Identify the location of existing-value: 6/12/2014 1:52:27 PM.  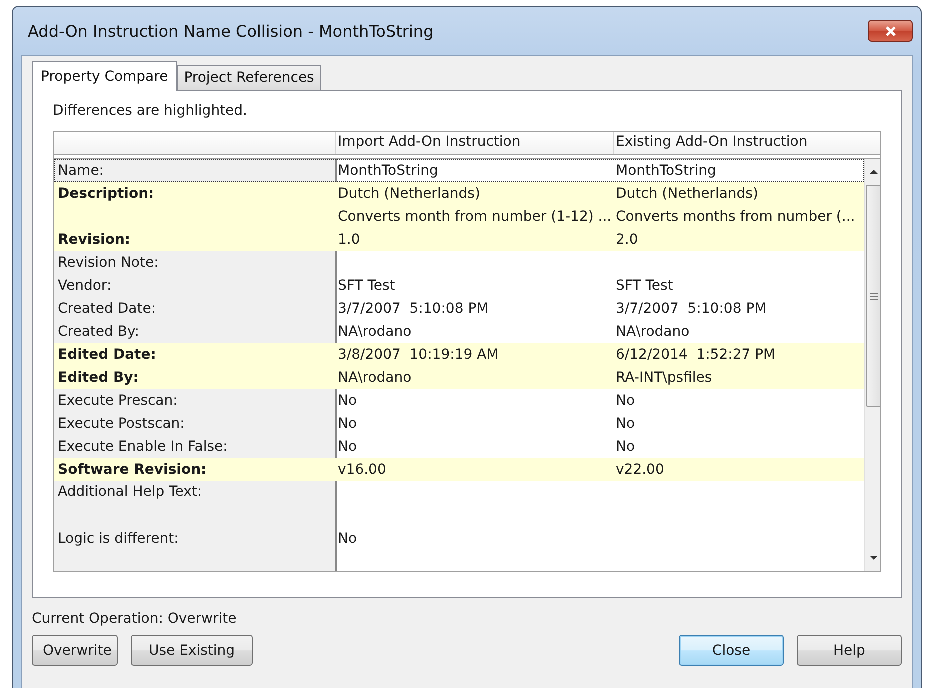
(696, 354).